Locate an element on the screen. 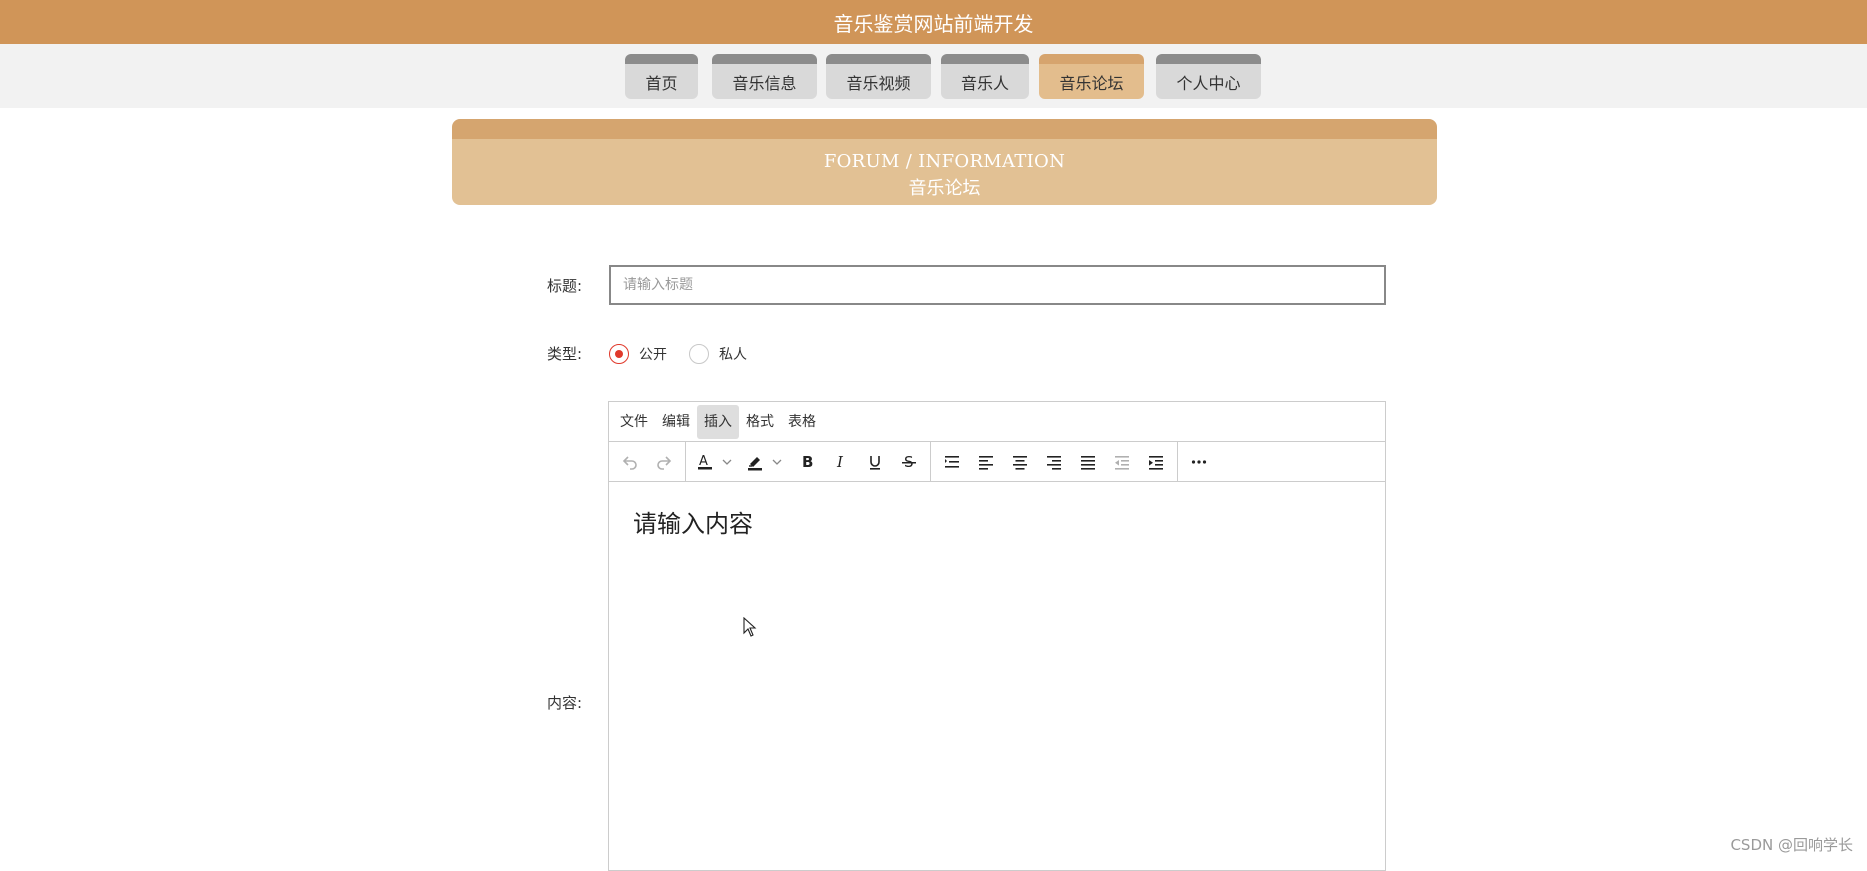 Image resolution: width=1867 pixels, height=871 pixels. svg-text: I is located at coordinates (840, 462).